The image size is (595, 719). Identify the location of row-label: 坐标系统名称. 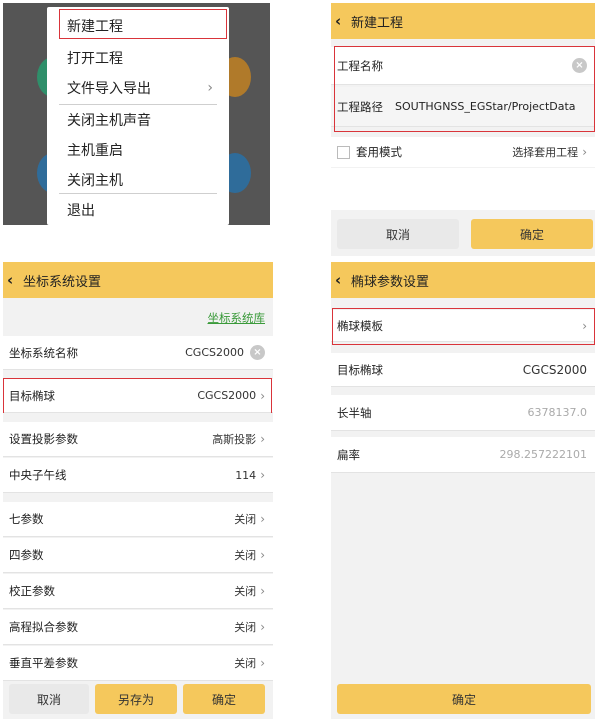
(43, 352).